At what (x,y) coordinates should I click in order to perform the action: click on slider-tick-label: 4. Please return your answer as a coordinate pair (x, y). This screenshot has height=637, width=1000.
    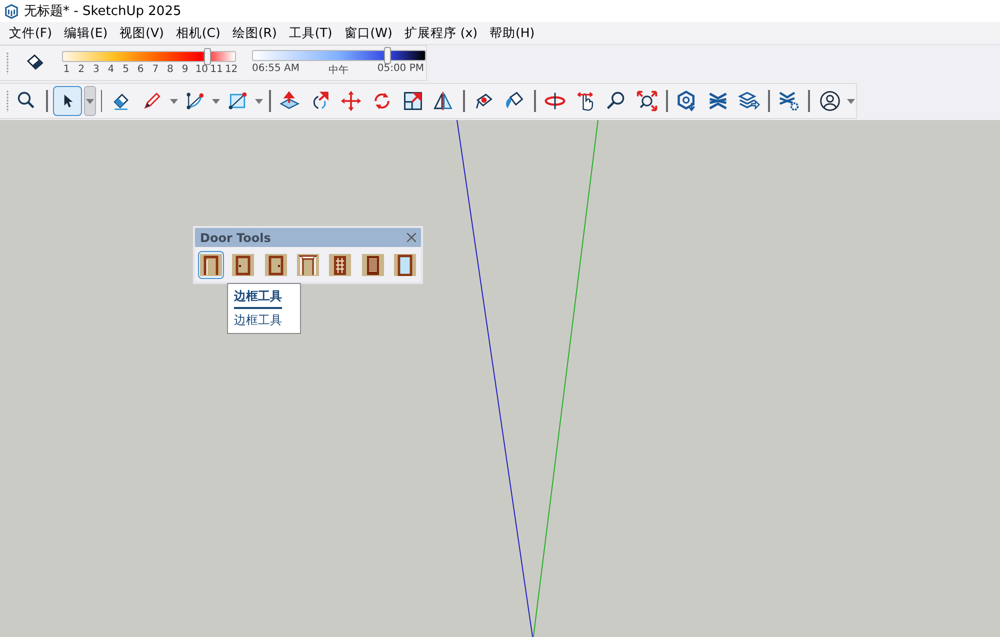
    Looking at the image, I should click on (111, 69).